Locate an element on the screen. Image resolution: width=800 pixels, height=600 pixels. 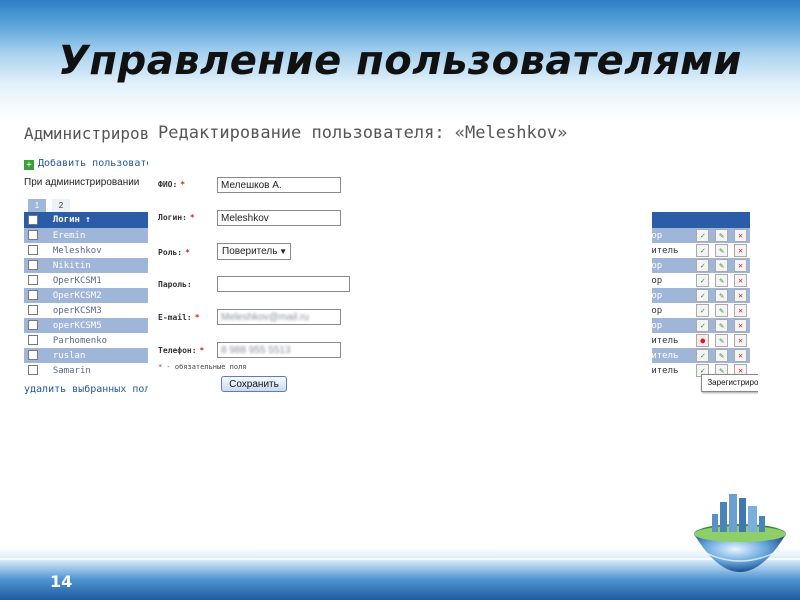
add-icon: + is located at coordinates (29, 165).